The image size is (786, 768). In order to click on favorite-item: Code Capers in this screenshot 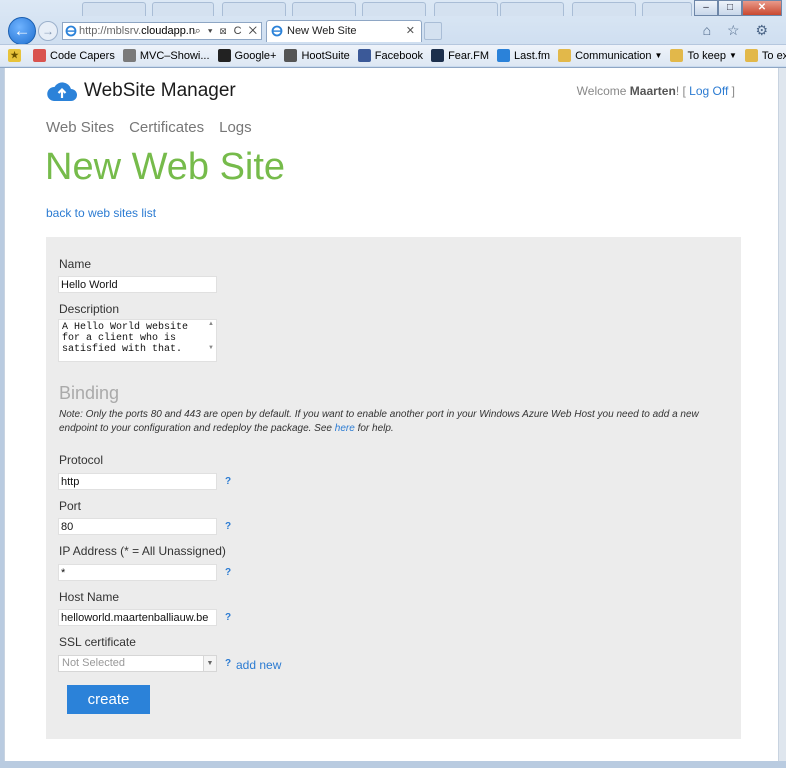, I will do `click(74, 55)`.